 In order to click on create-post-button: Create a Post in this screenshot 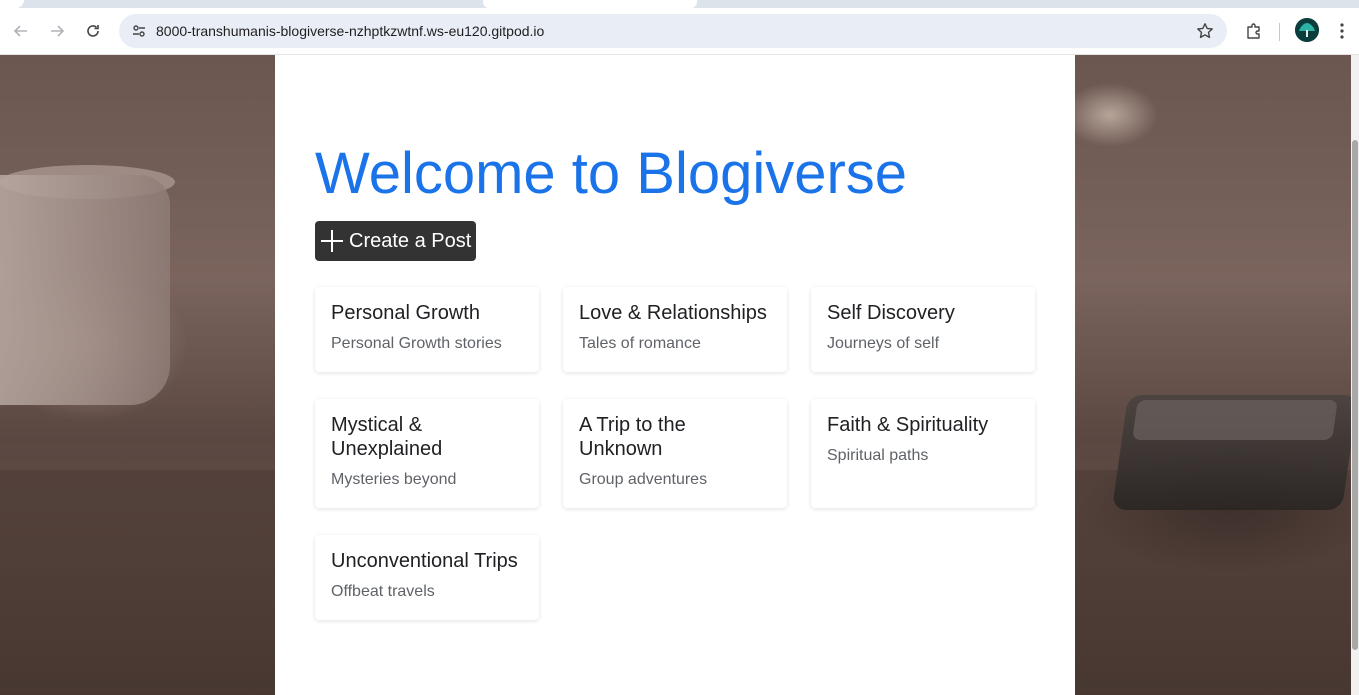, I will do `click(396, 241)`.